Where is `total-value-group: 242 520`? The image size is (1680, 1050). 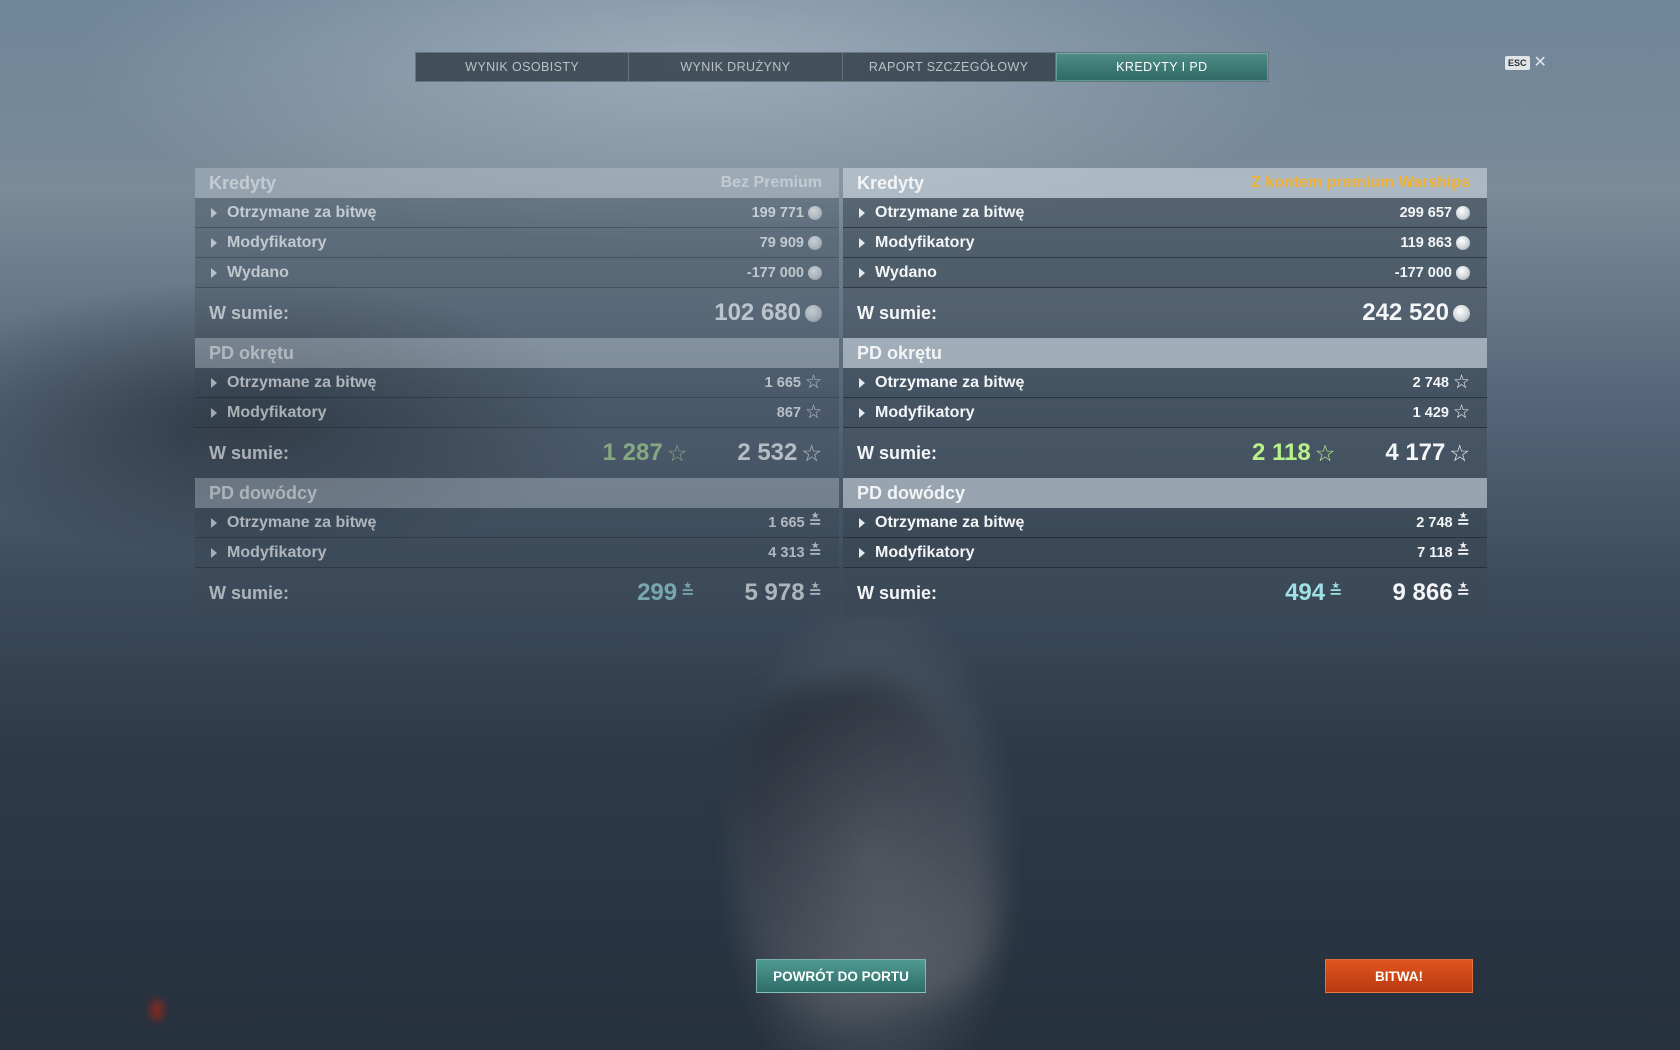 total-value-group: 242 520 is located at coordinates (1416, 313).